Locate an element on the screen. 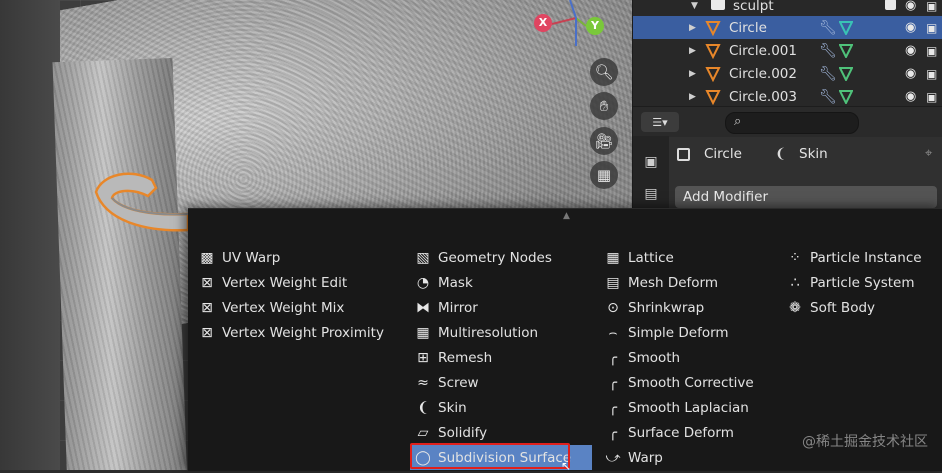 The height and width of the screenshot is (473, 942). menu-item-vertex-weight-mix: ⊠ Vertex Weight Mix is located at coordinates (291, 307).